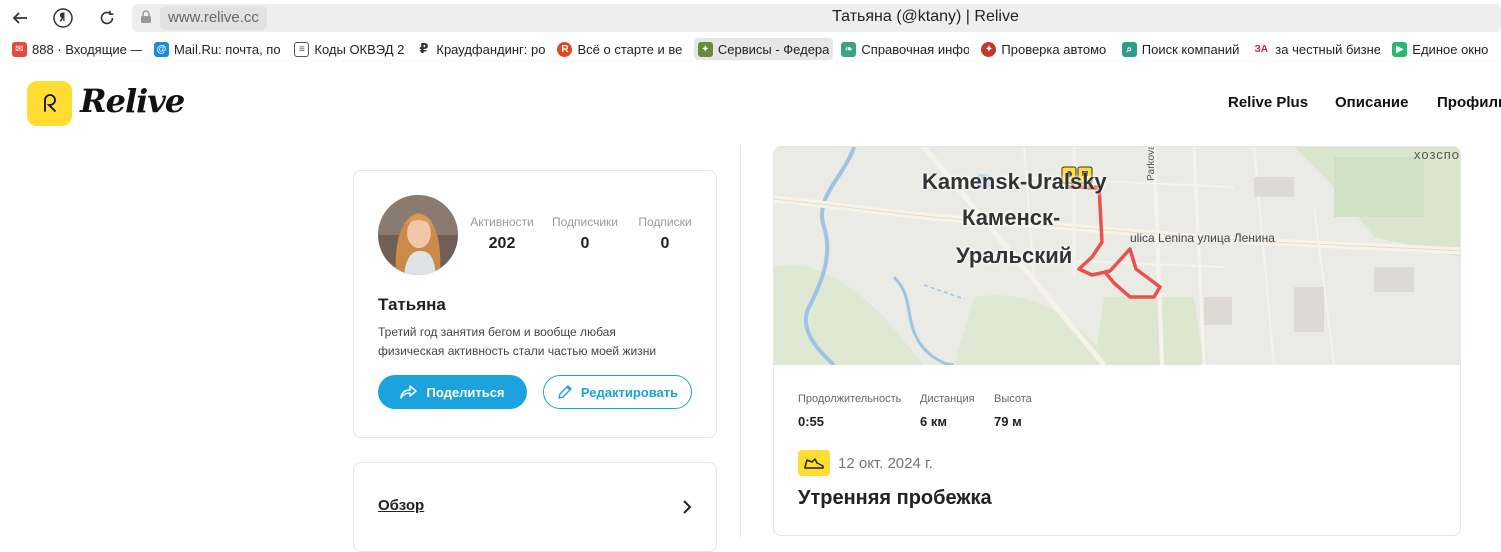 The image size is (1501, 552). I want to click on share-icon, so click(409, 392).